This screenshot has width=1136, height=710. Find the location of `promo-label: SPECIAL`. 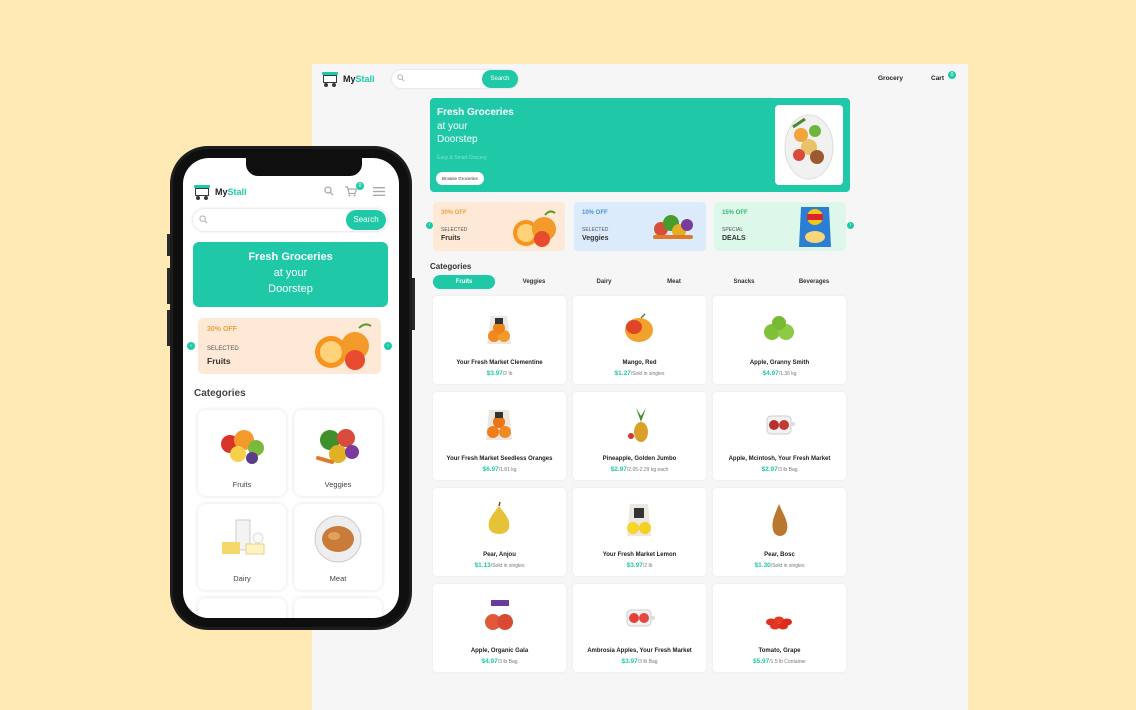

promo-label: SPECIAL is located at coordinates (733, 230).